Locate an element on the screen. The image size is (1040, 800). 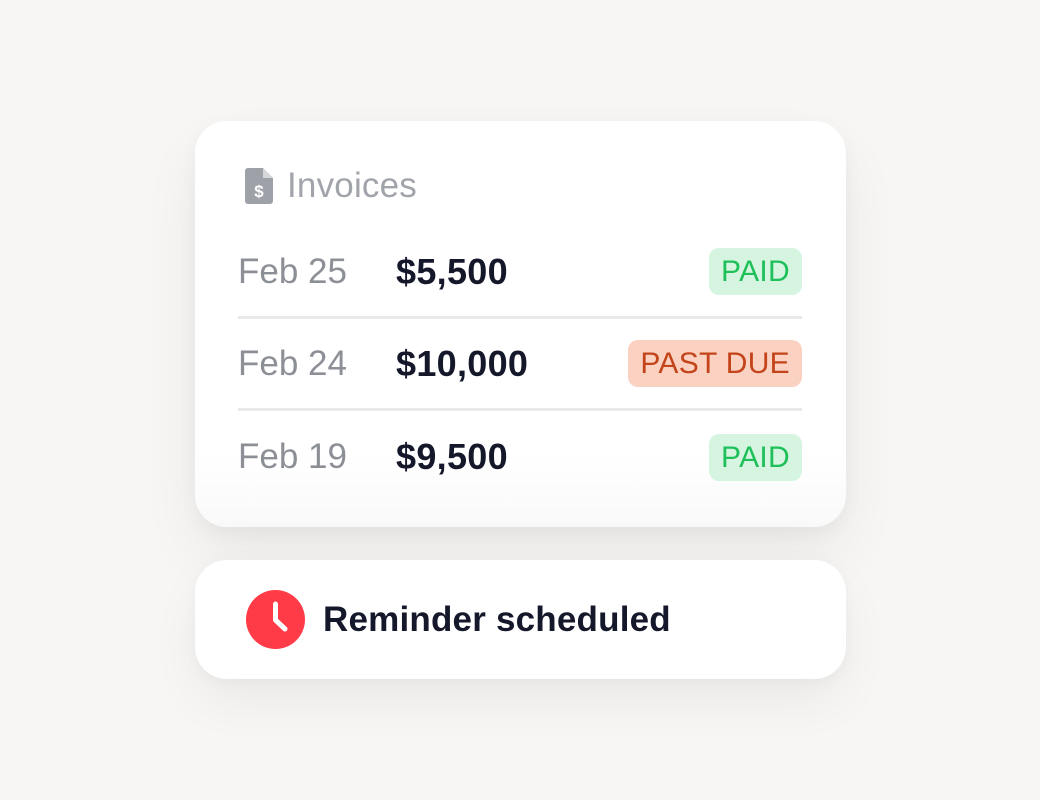
invoice-row: Feb 25 $5,500 PAID is located at coordinates (520, 273).